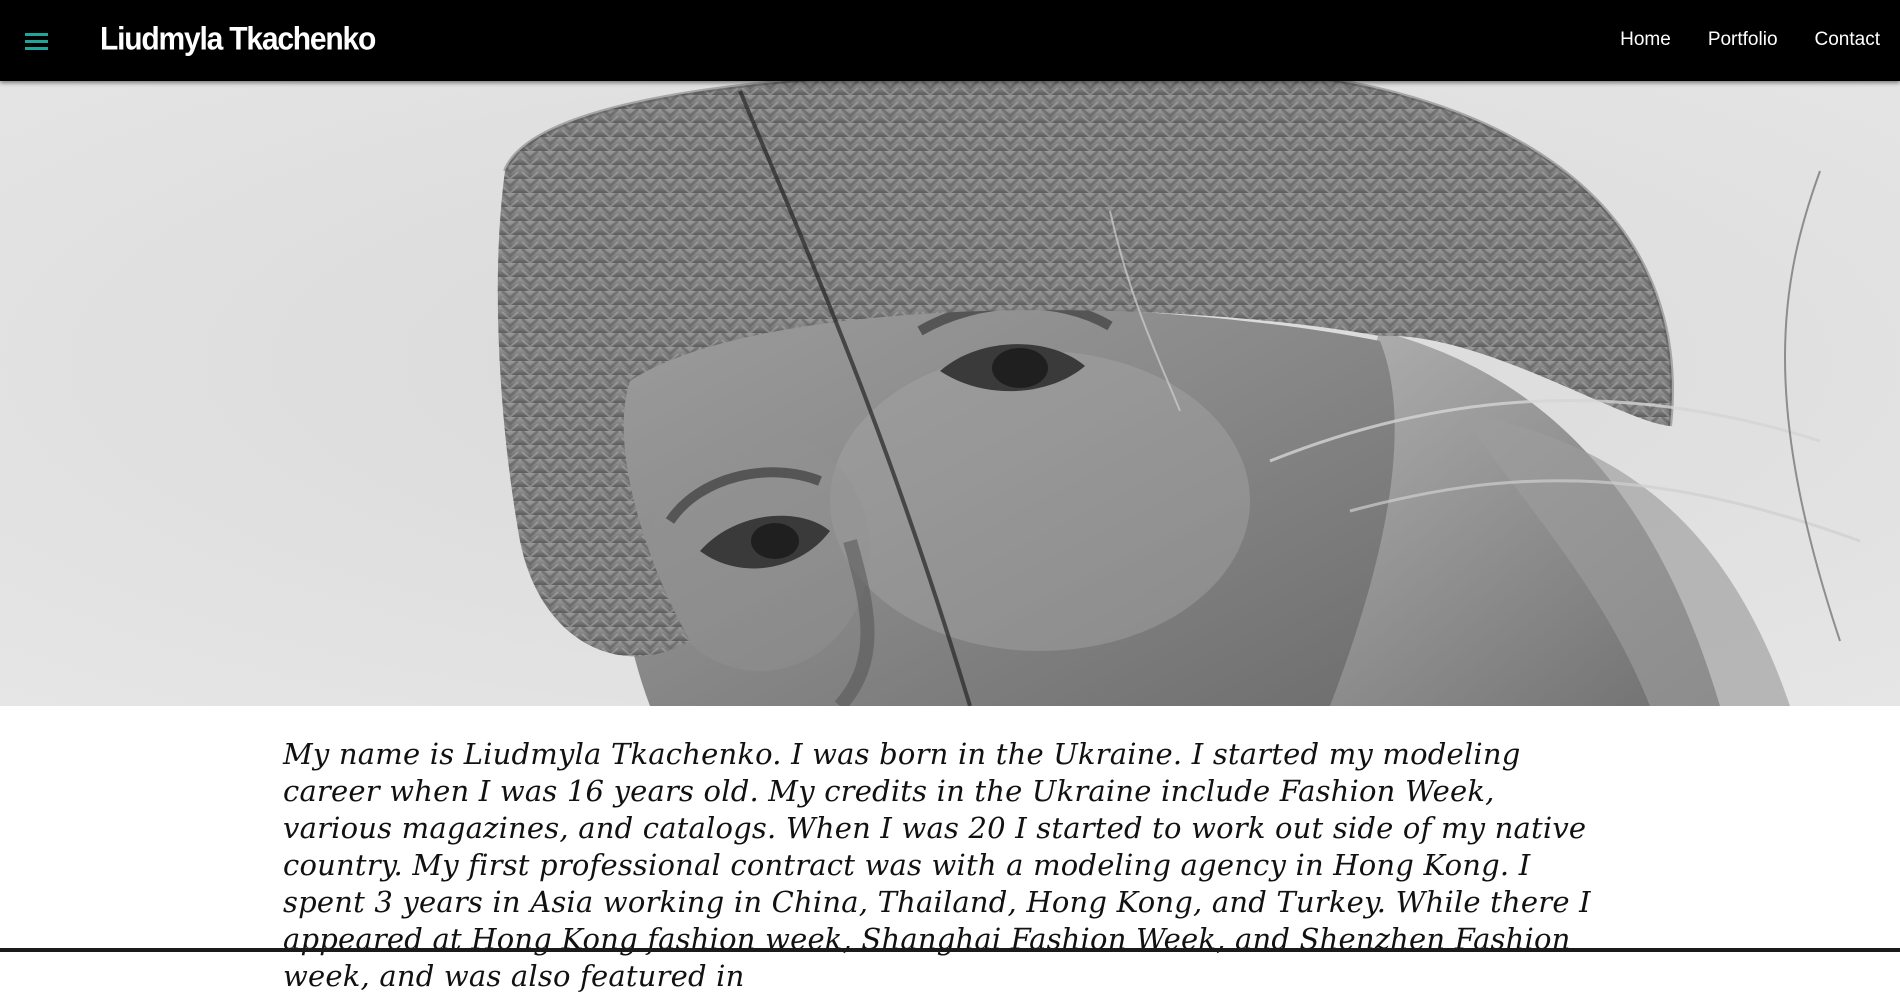 This screenshot has width=1900, height=995. Describe the element at coordinates (950, 950) in the screenshot. I see `page-bottom-edge` at that location.